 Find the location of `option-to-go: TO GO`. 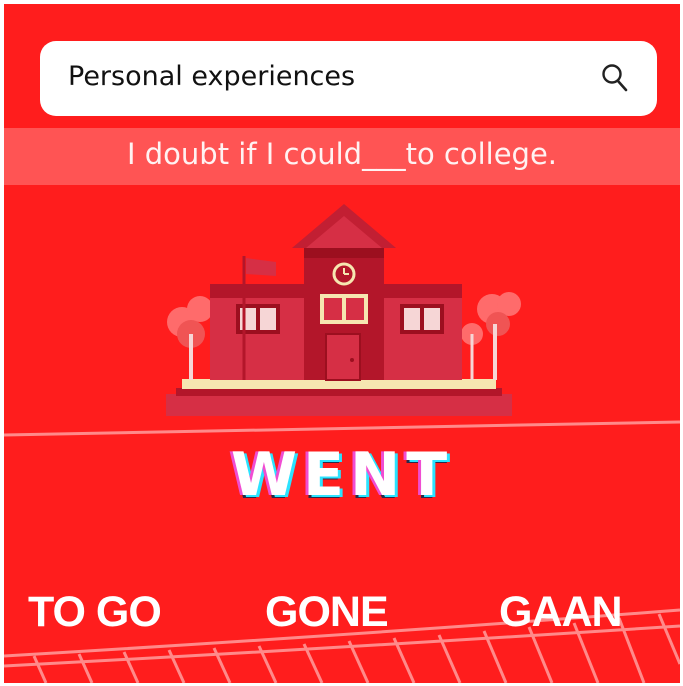

option-to-go: TO GO is located at coordinates (95, 612).